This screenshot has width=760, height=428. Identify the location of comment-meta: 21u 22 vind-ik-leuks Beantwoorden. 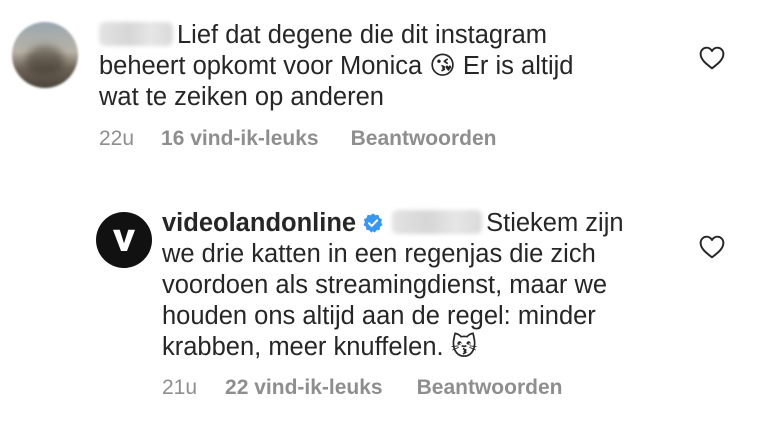
(362, 388).